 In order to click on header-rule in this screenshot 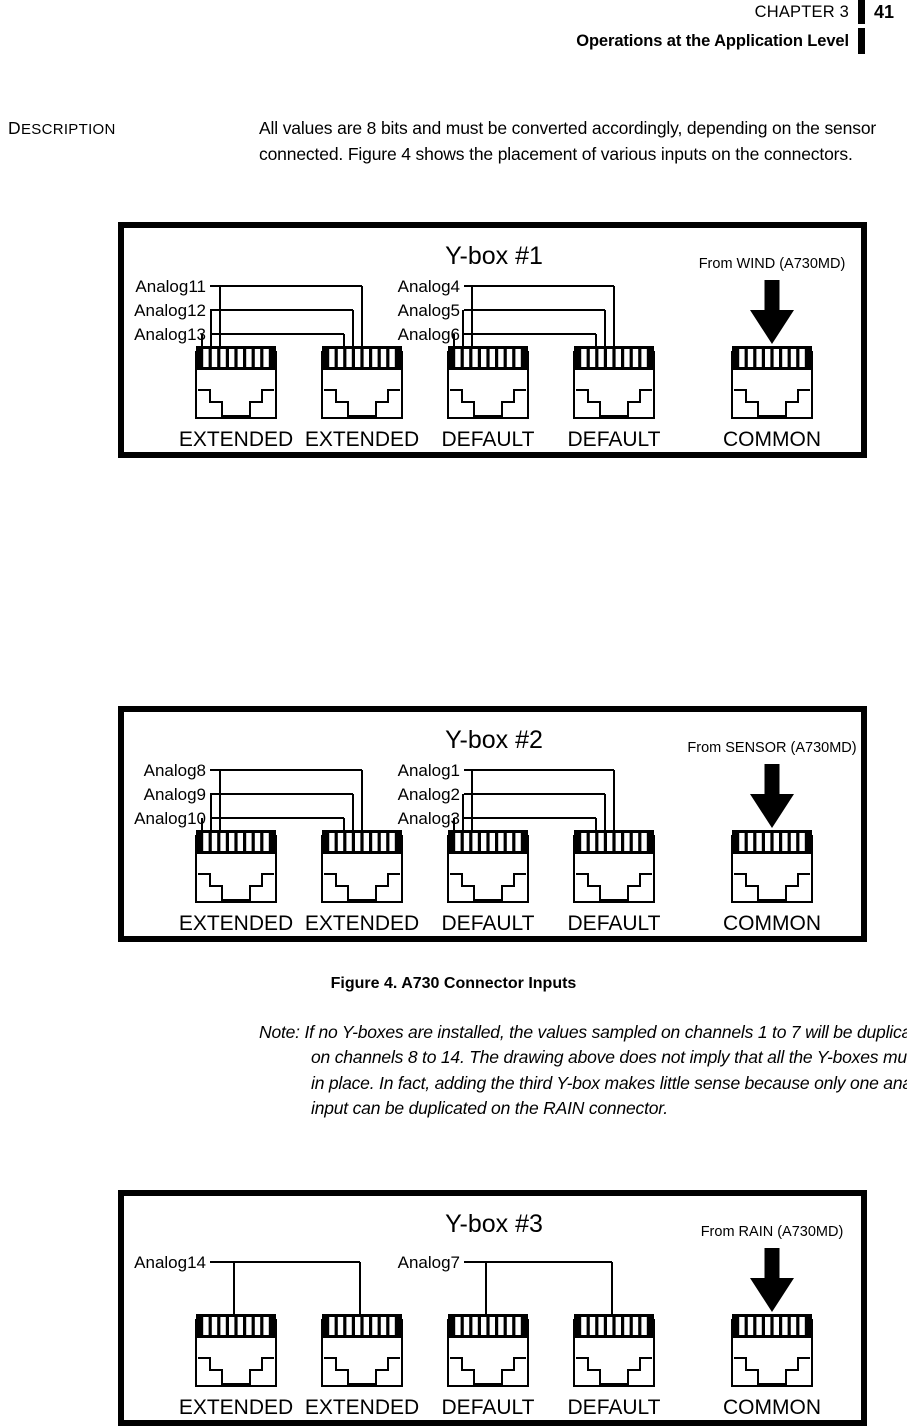, I will do `click(861, 12)`.